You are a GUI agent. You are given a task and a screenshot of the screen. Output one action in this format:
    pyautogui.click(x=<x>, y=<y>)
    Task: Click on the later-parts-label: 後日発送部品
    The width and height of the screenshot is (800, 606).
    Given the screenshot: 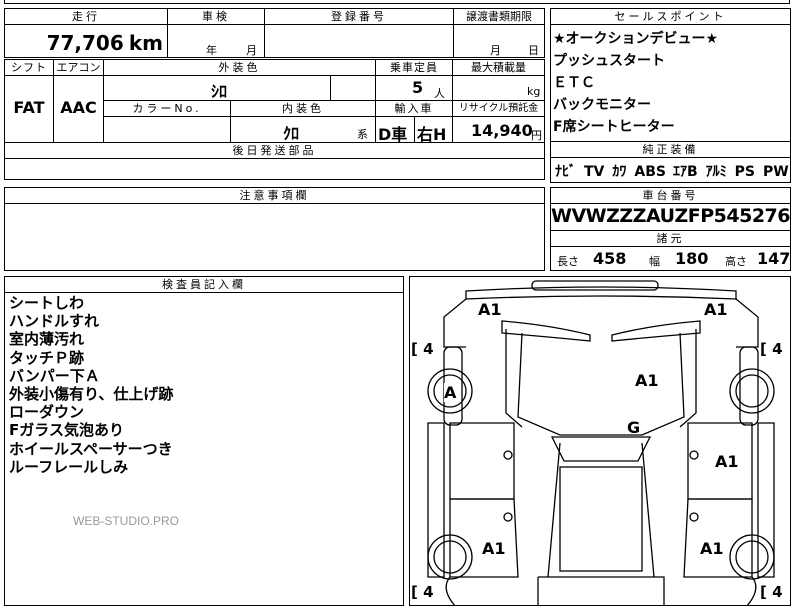 What is the action you would take?
    pyautogui.click(x=274, y=151)
    